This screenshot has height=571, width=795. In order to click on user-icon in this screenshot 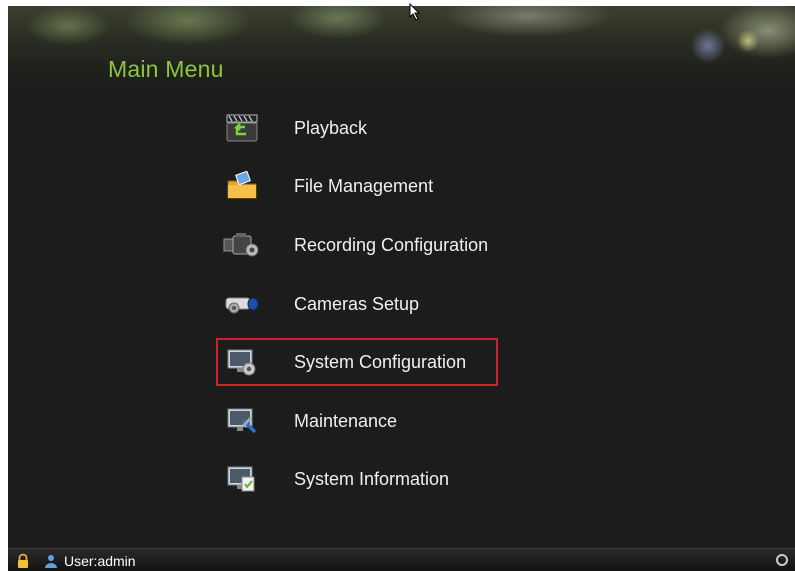, I will do `click(51, 561)`.